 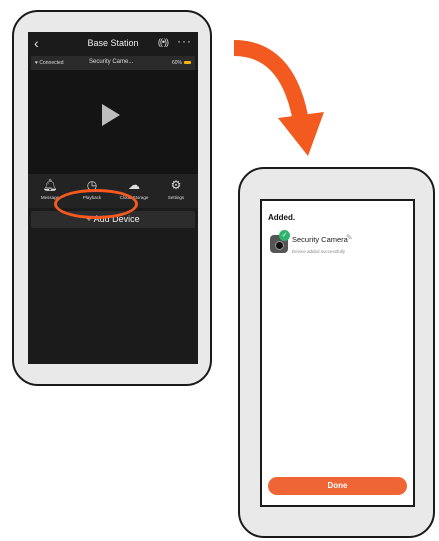 I want to click on connection-status: ♥ Connected, so click(x=49, y=63).